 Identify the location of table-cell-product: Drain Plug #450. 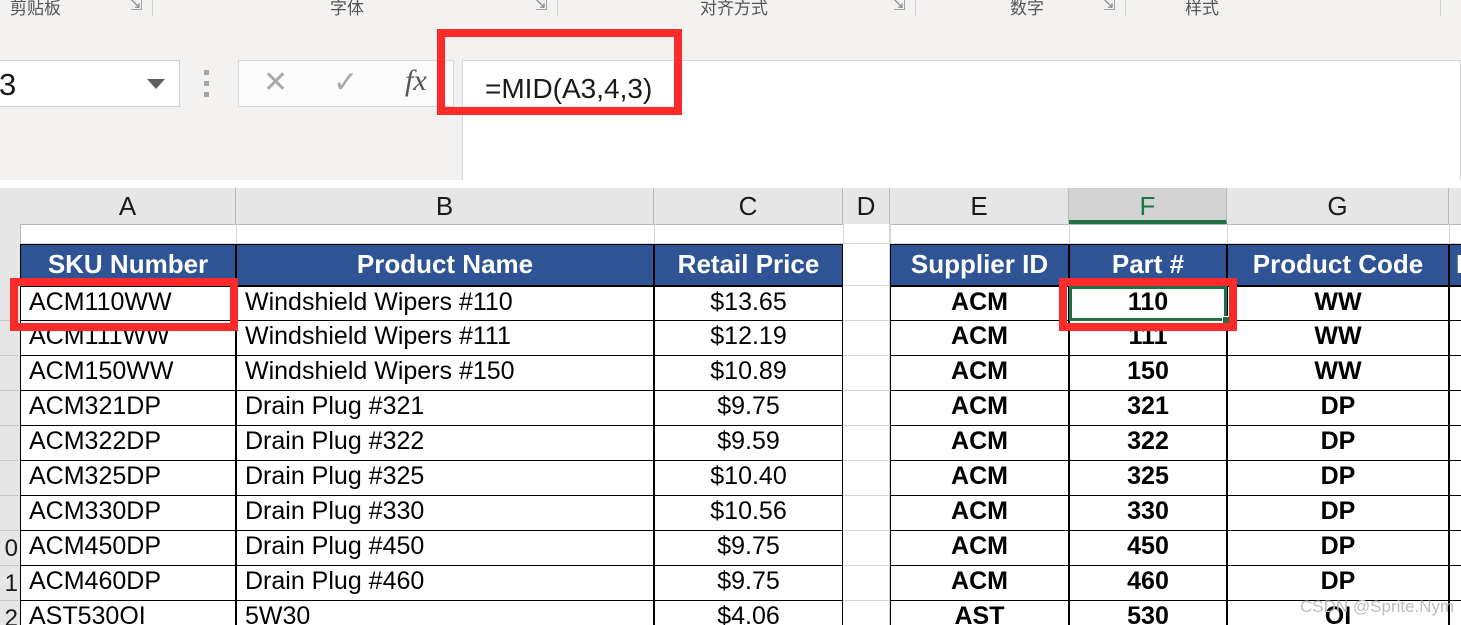
(445, 548).